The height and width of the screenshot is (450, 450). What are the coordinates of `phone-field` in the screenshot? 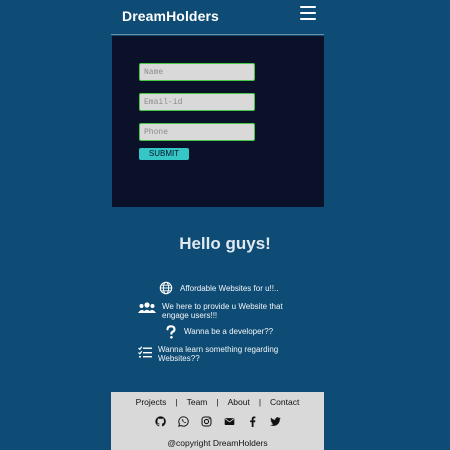 It's located at (197, 132).